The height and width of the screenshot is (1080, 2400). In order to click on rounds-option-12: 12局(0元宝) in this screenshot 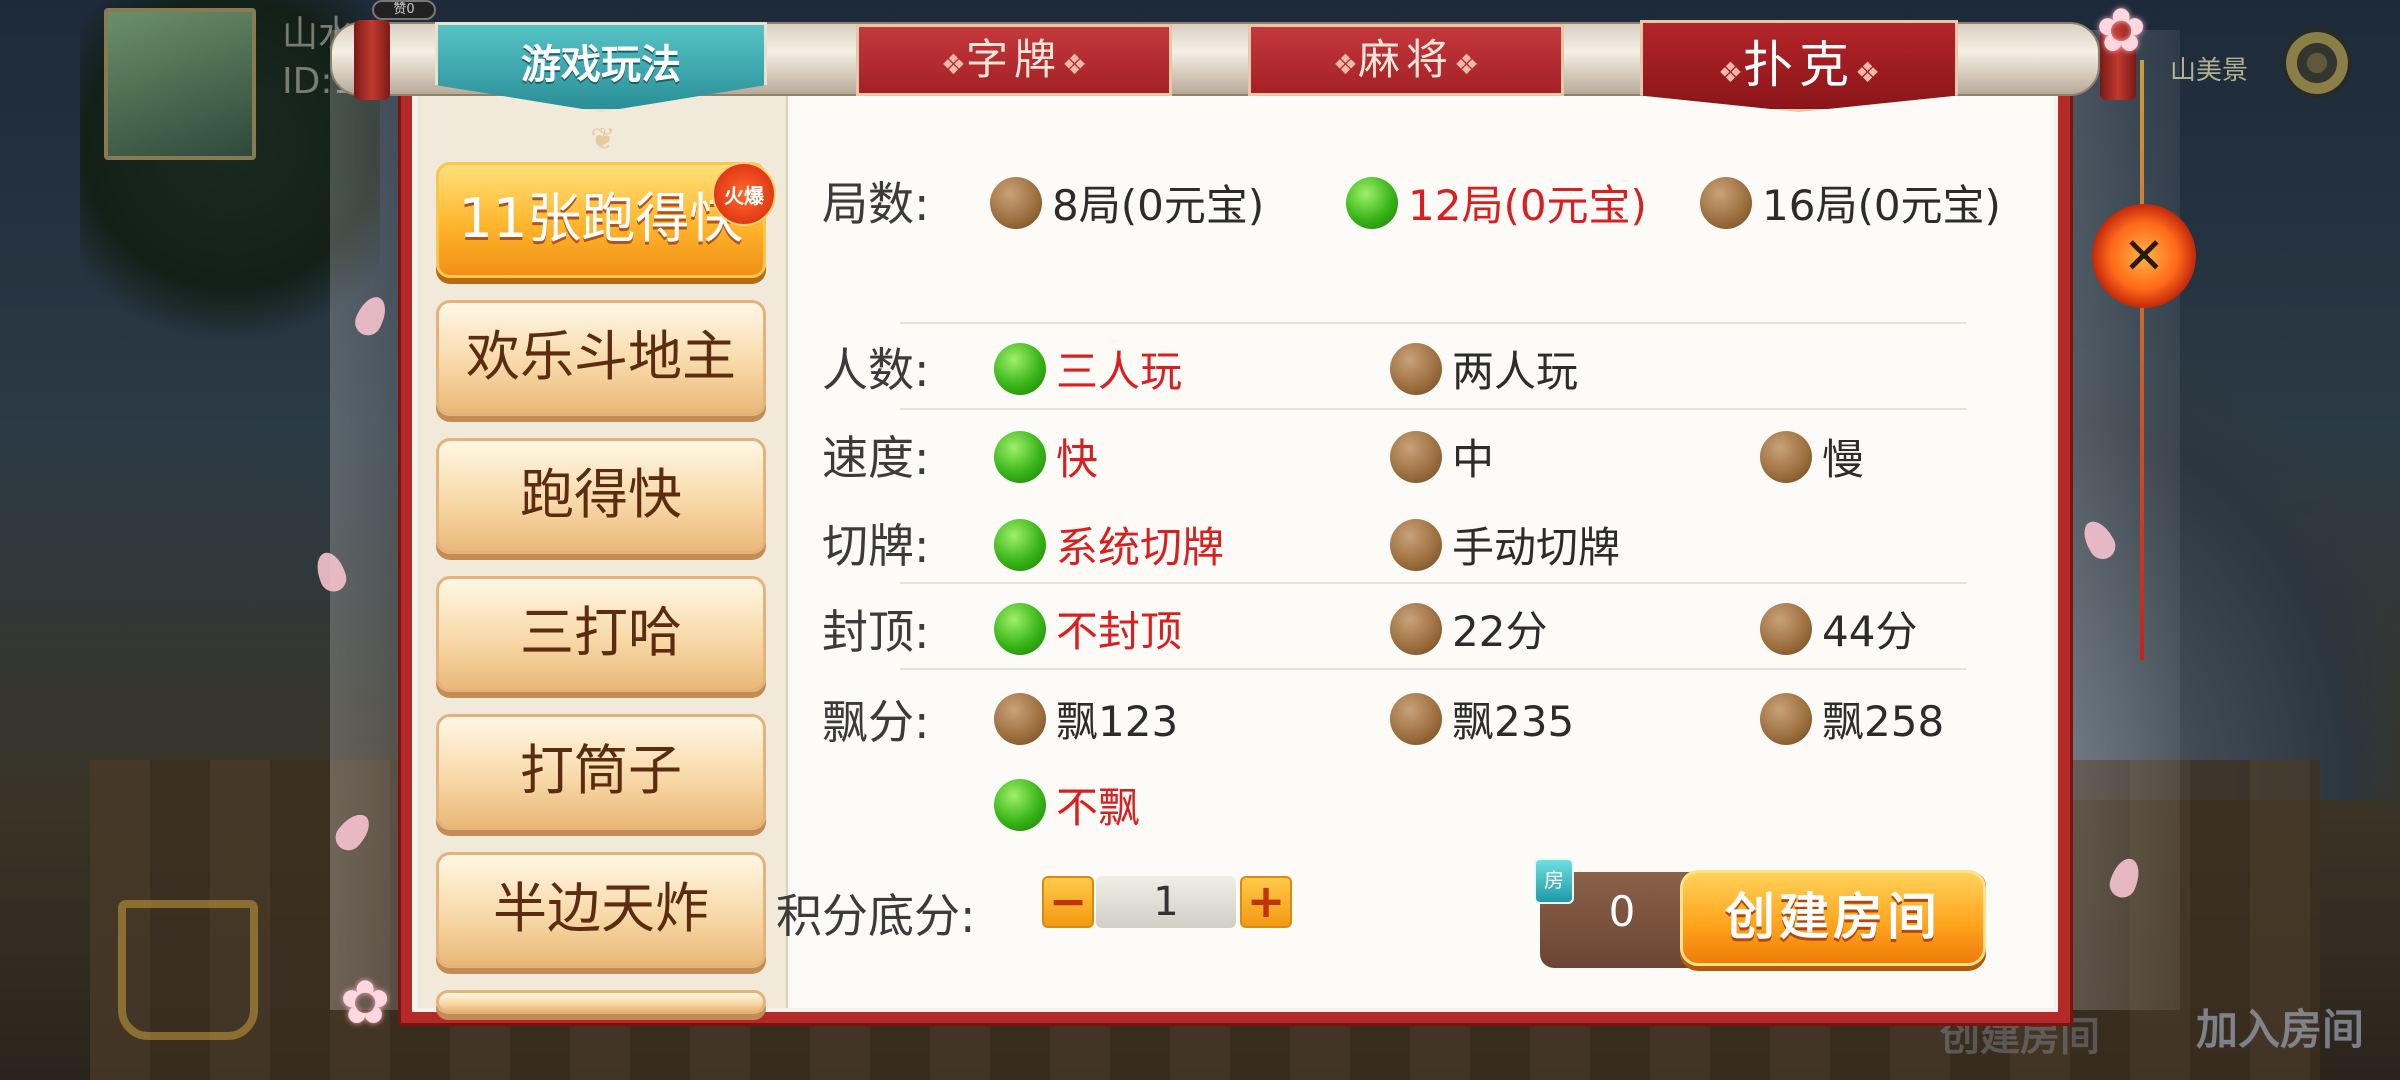, I will do `click(1496, 202)`.